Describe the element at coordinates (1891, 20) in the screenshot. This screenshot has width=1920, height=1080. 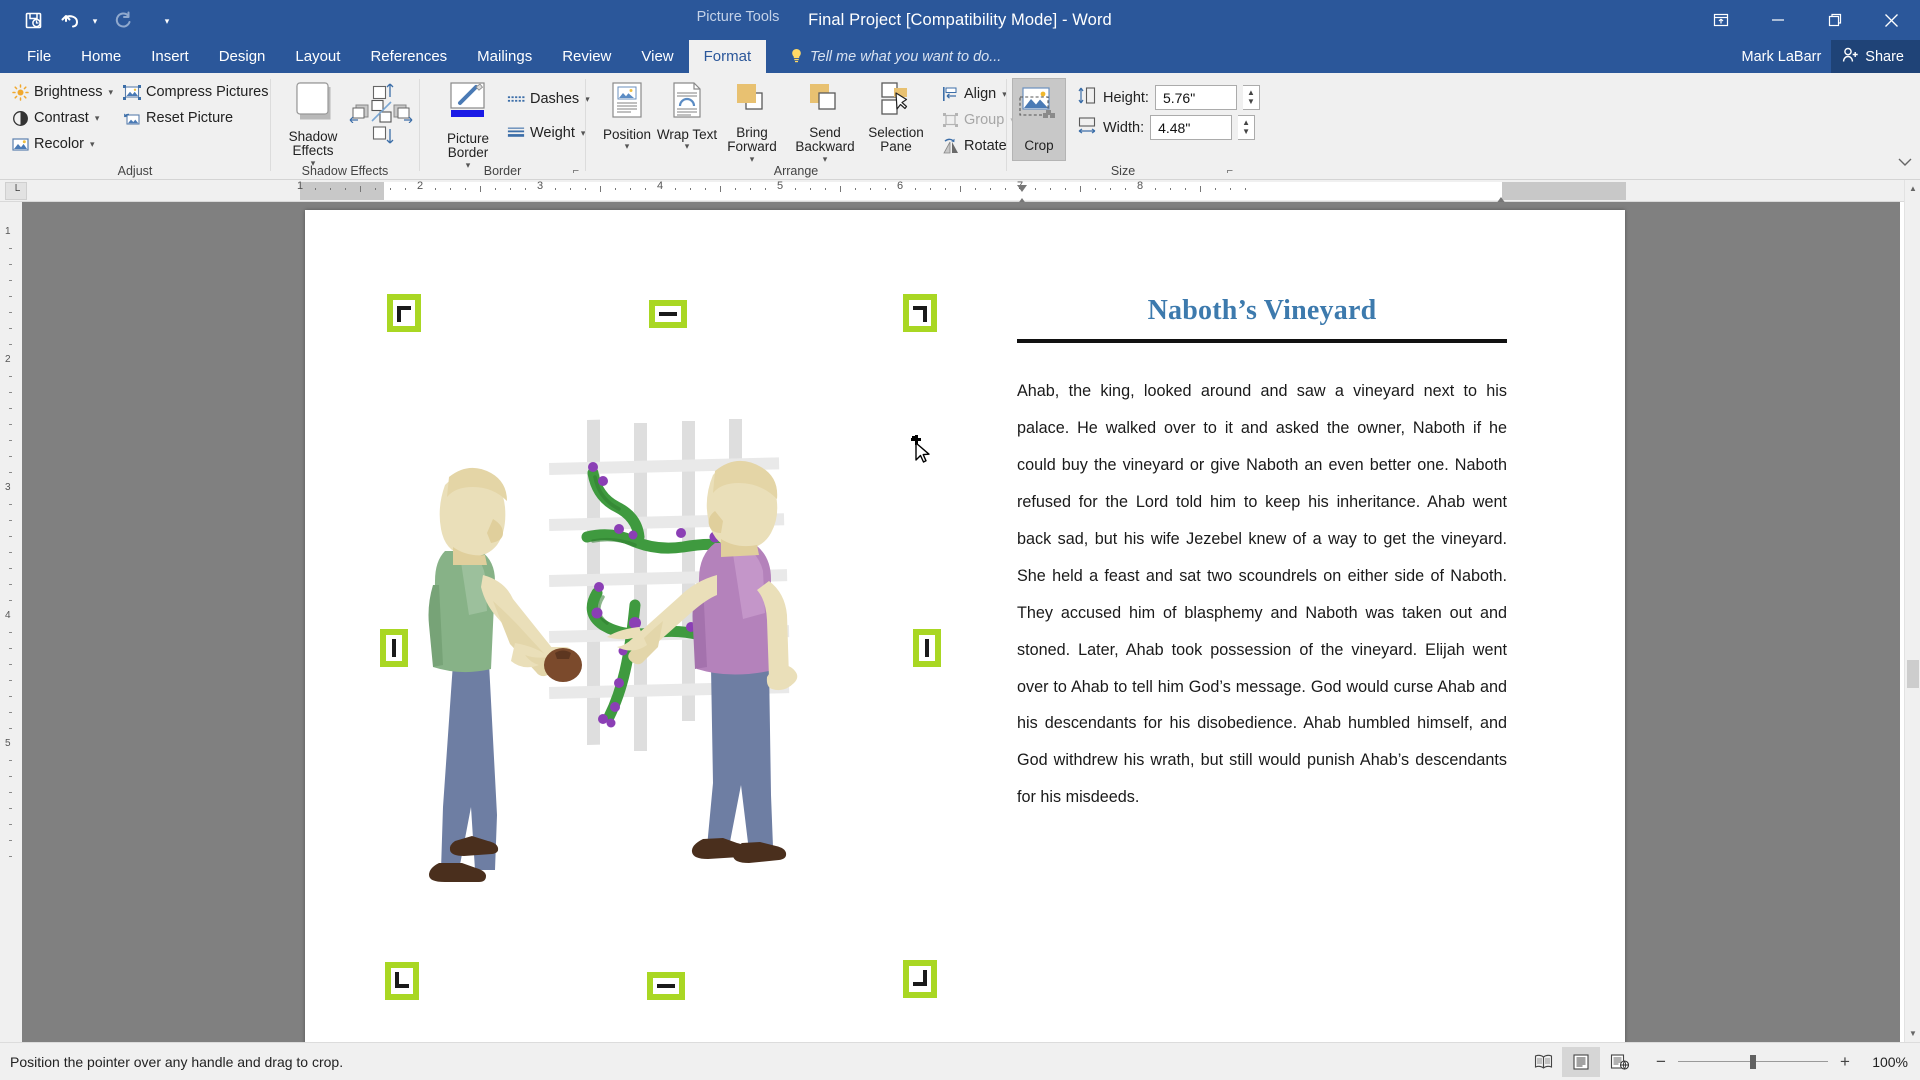
I see `close-icon` at that location.